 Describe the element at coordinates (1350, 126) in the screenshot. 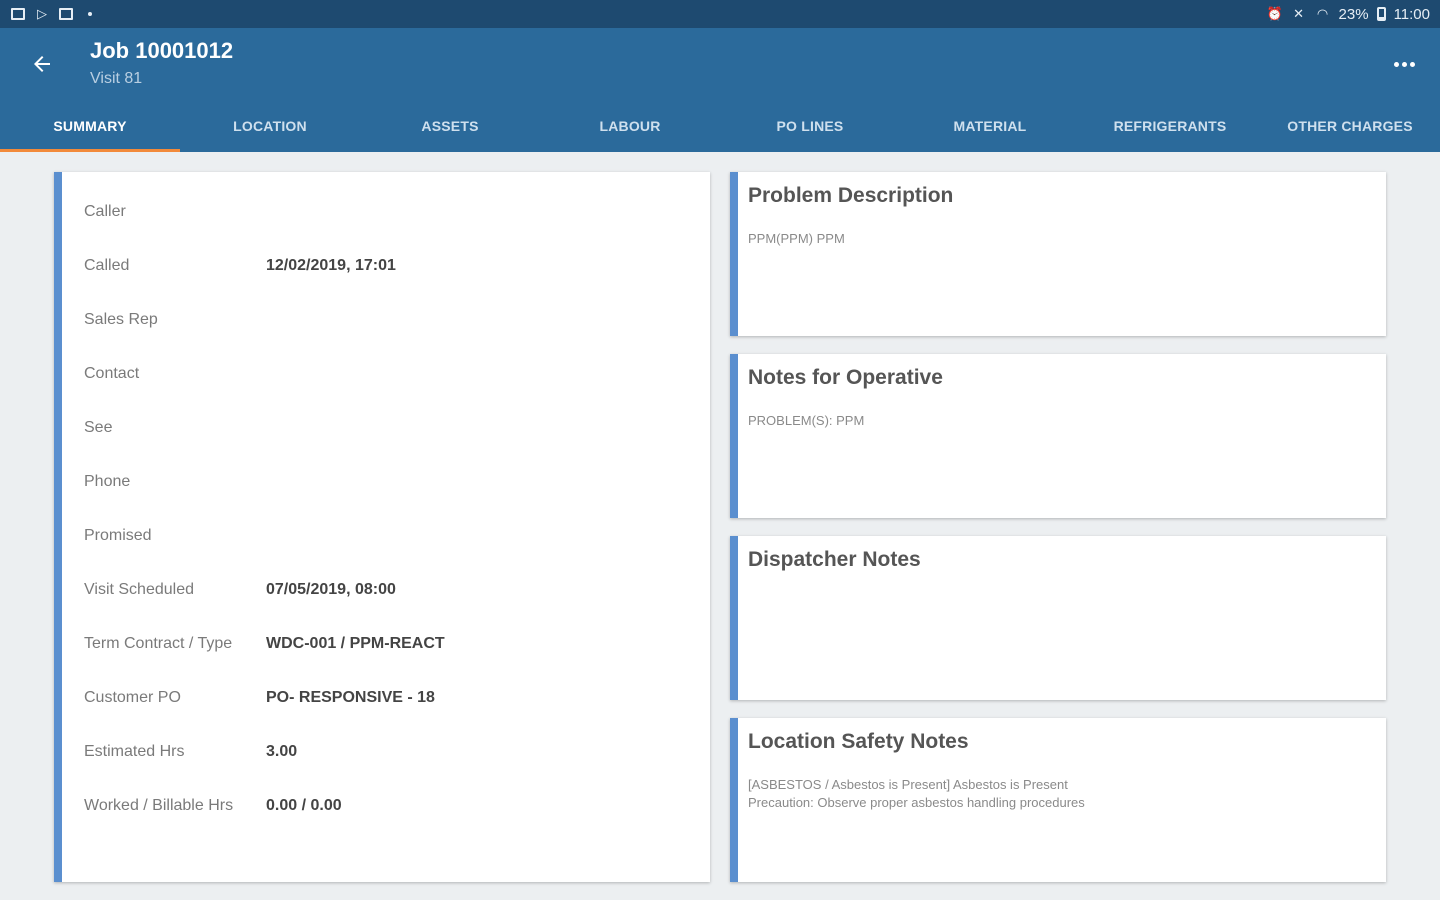

I see `tab-other-charges: OTHER CHARGES` at that location.